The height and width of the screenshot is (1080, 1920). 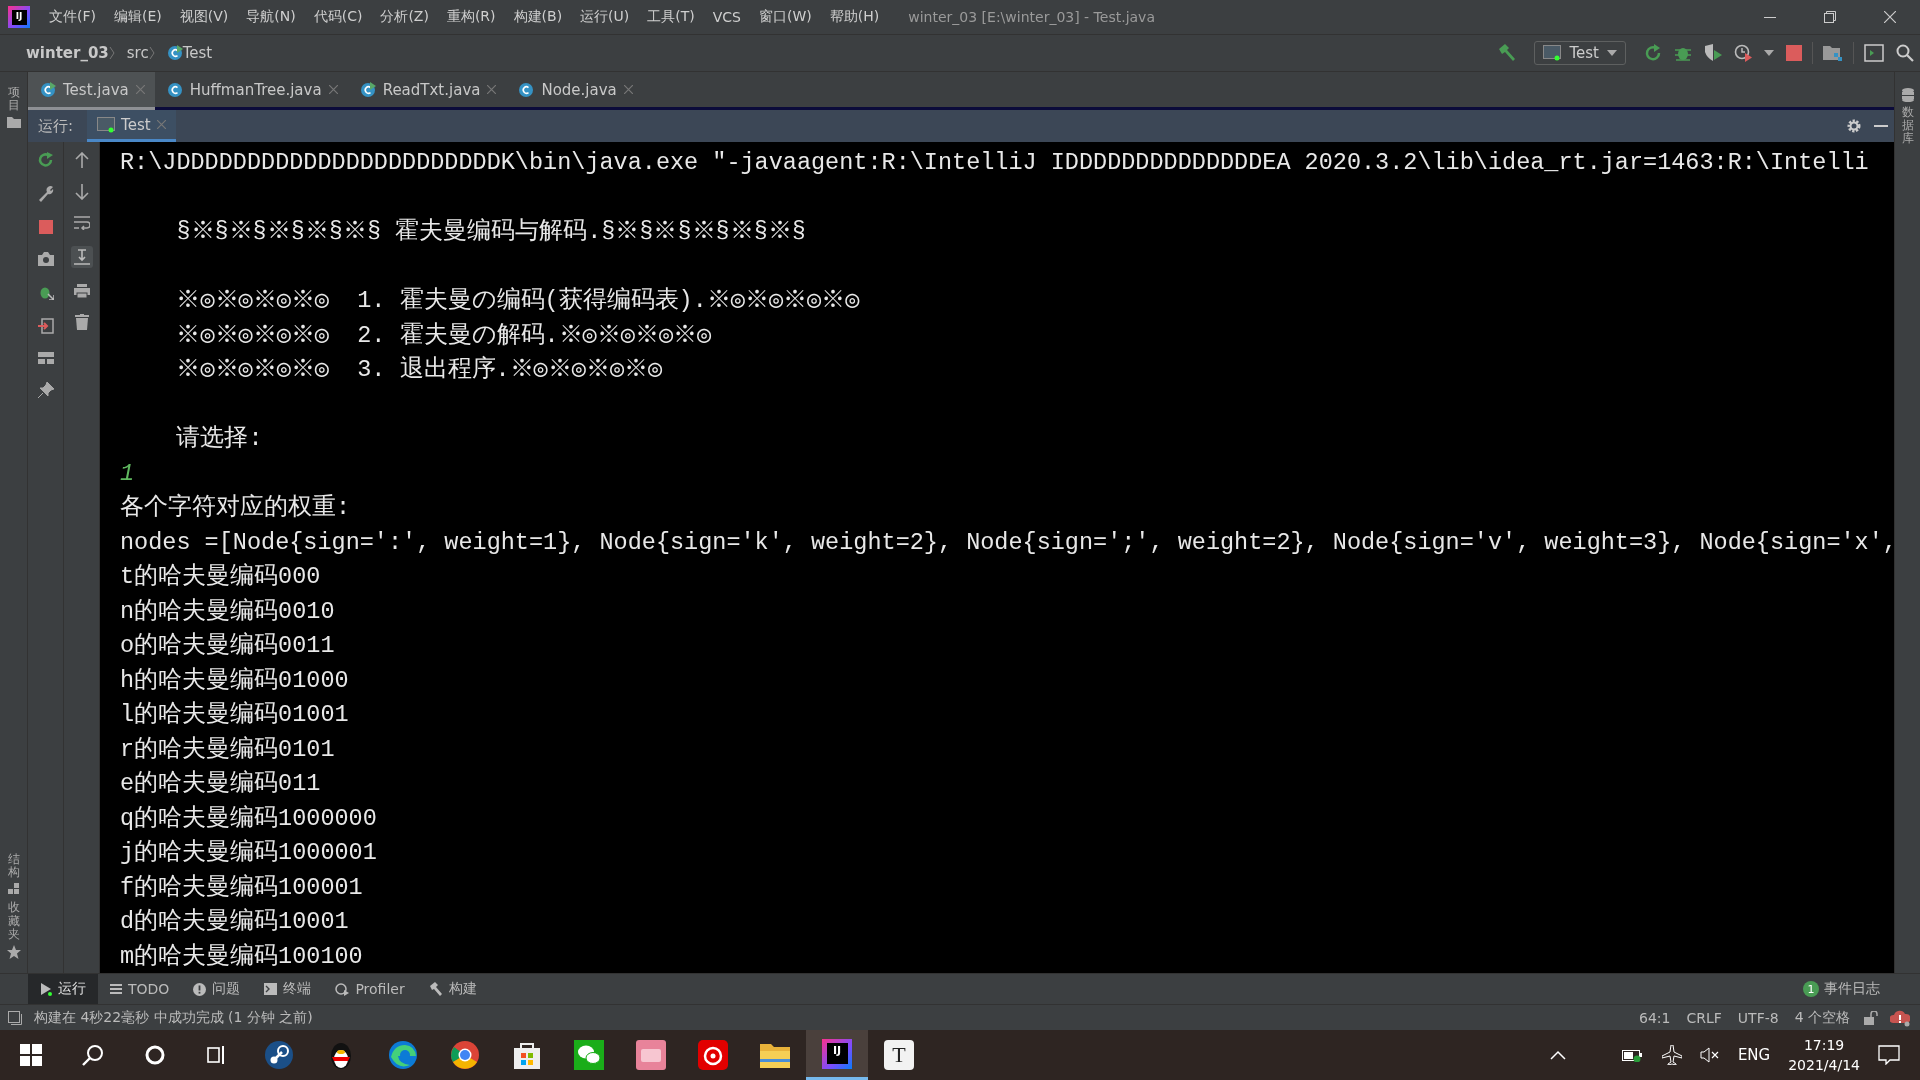 What do you see at coordinates (1580, 53) in the screenshot?
I see `run-config-dropdown: Test` at bounding box center [1580, 53].